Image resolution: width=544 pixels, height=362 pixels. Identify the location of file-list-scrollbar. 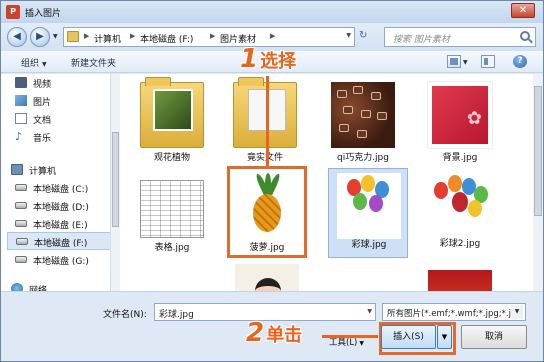
(538, 182).